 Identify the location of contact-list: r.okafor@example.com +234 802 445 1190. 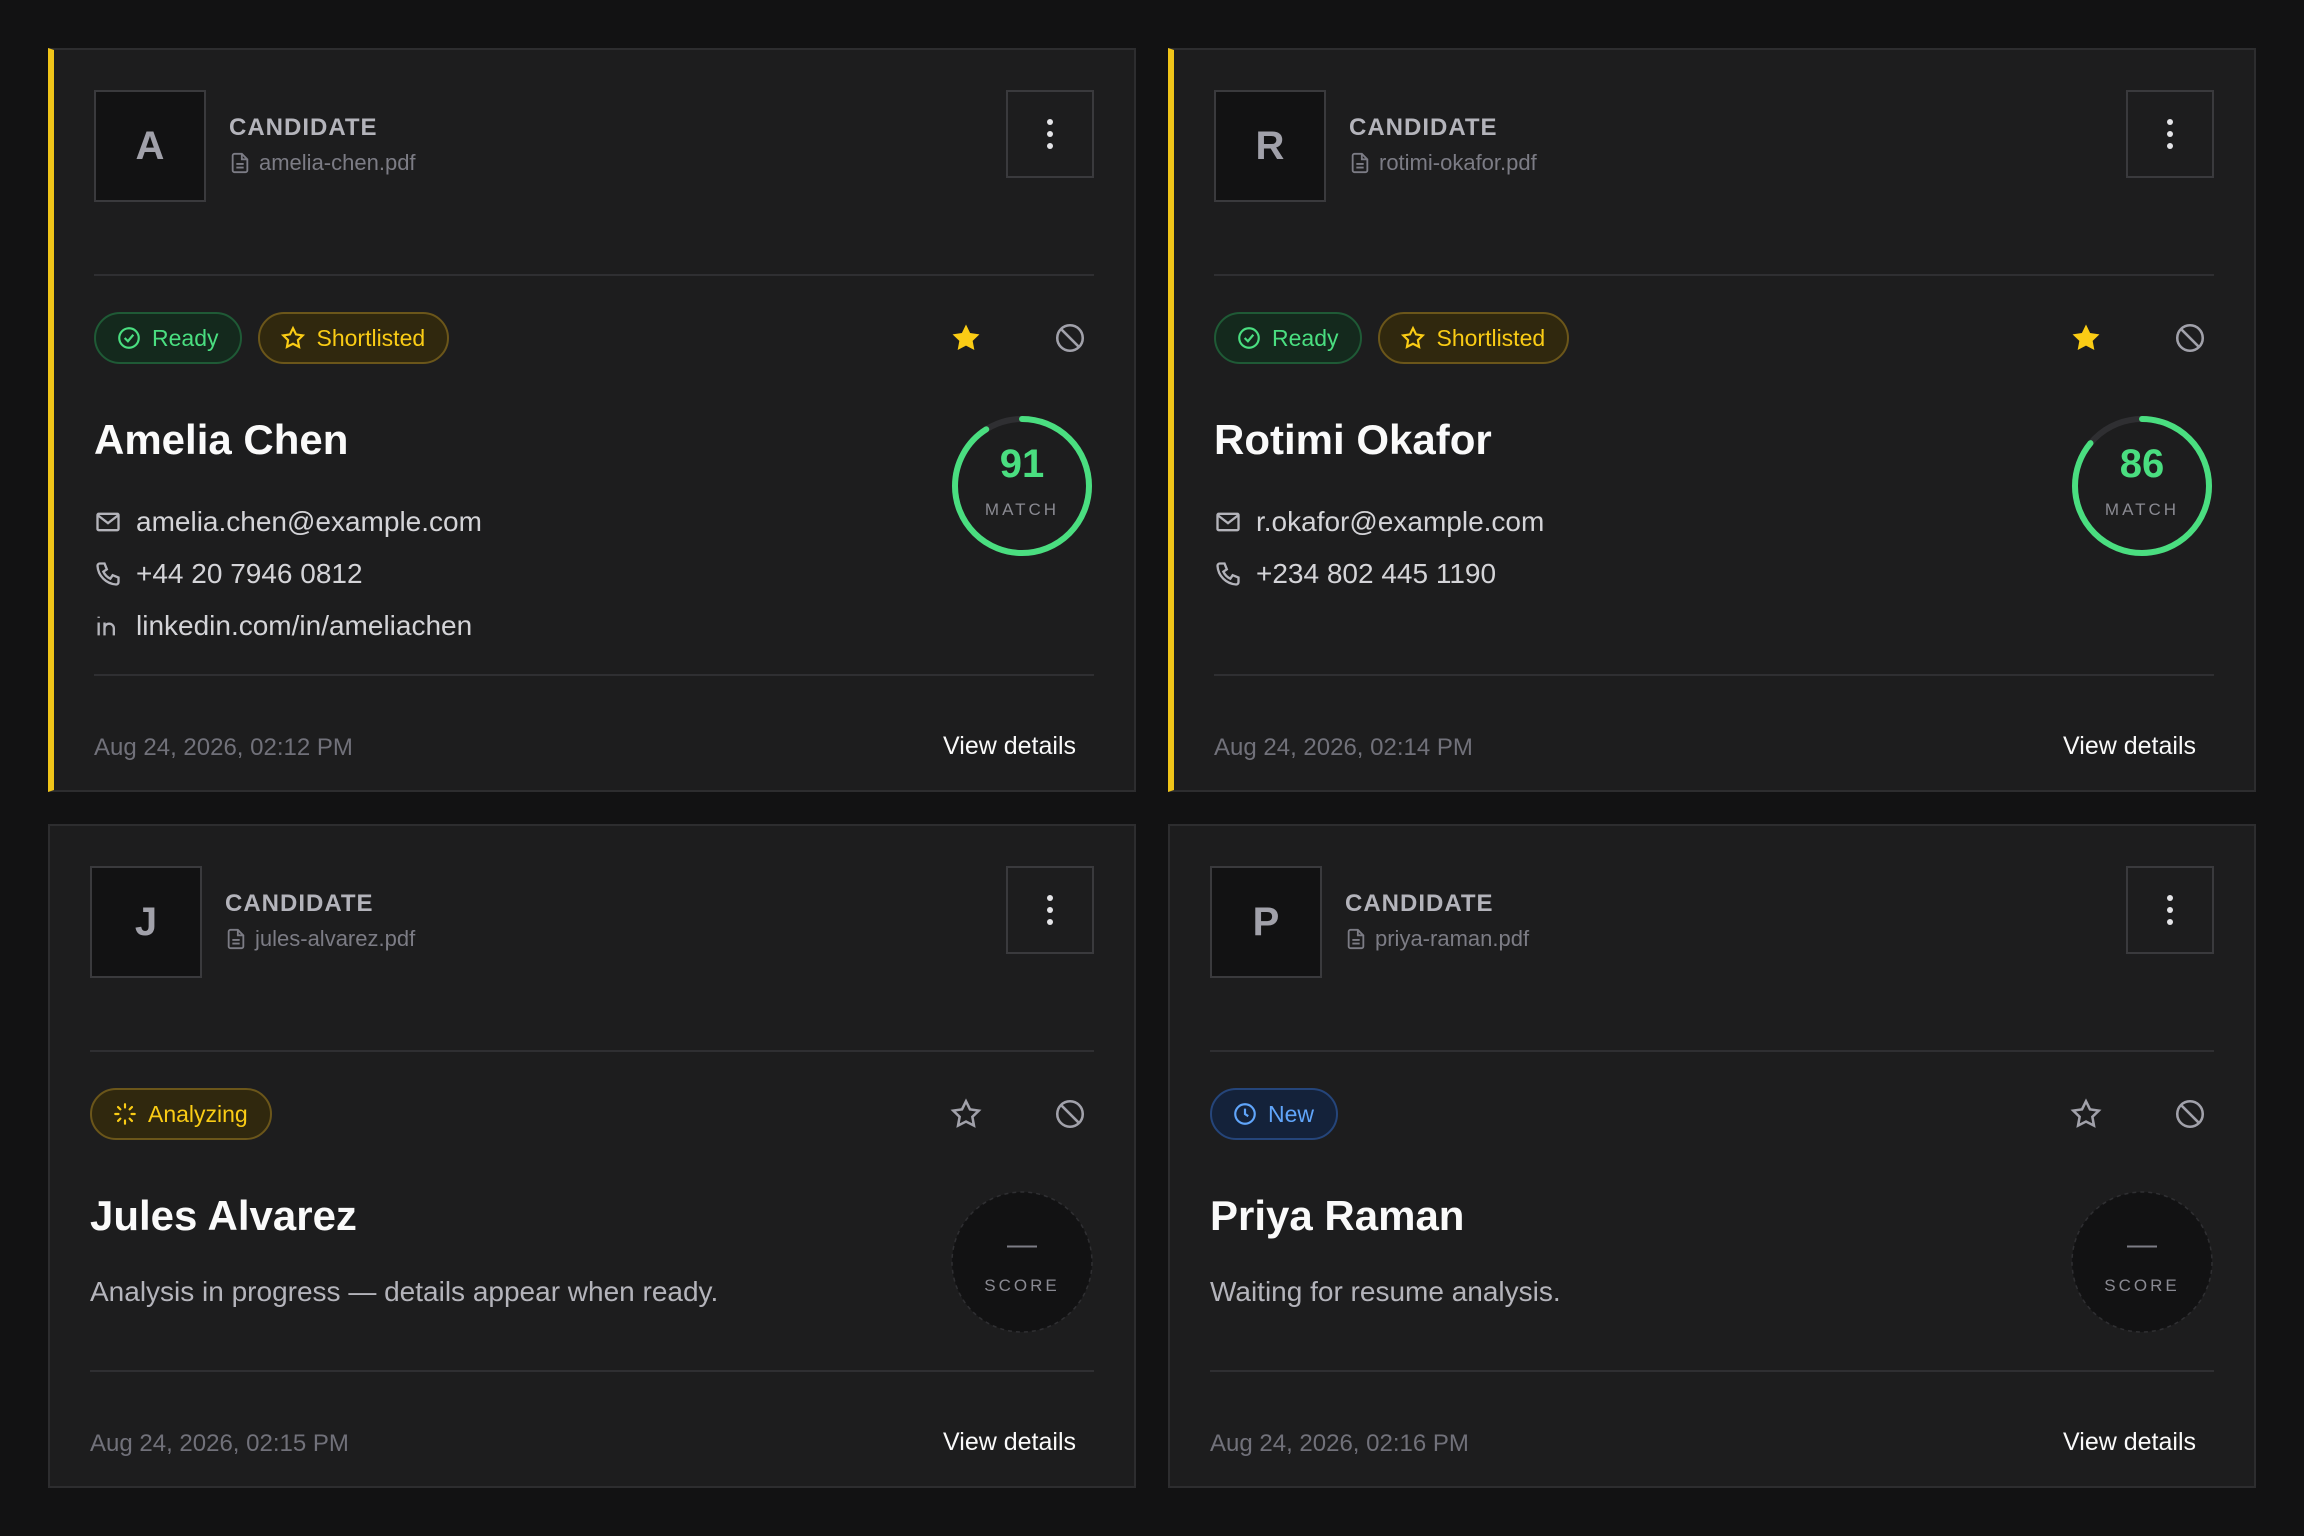
(1379, 548).